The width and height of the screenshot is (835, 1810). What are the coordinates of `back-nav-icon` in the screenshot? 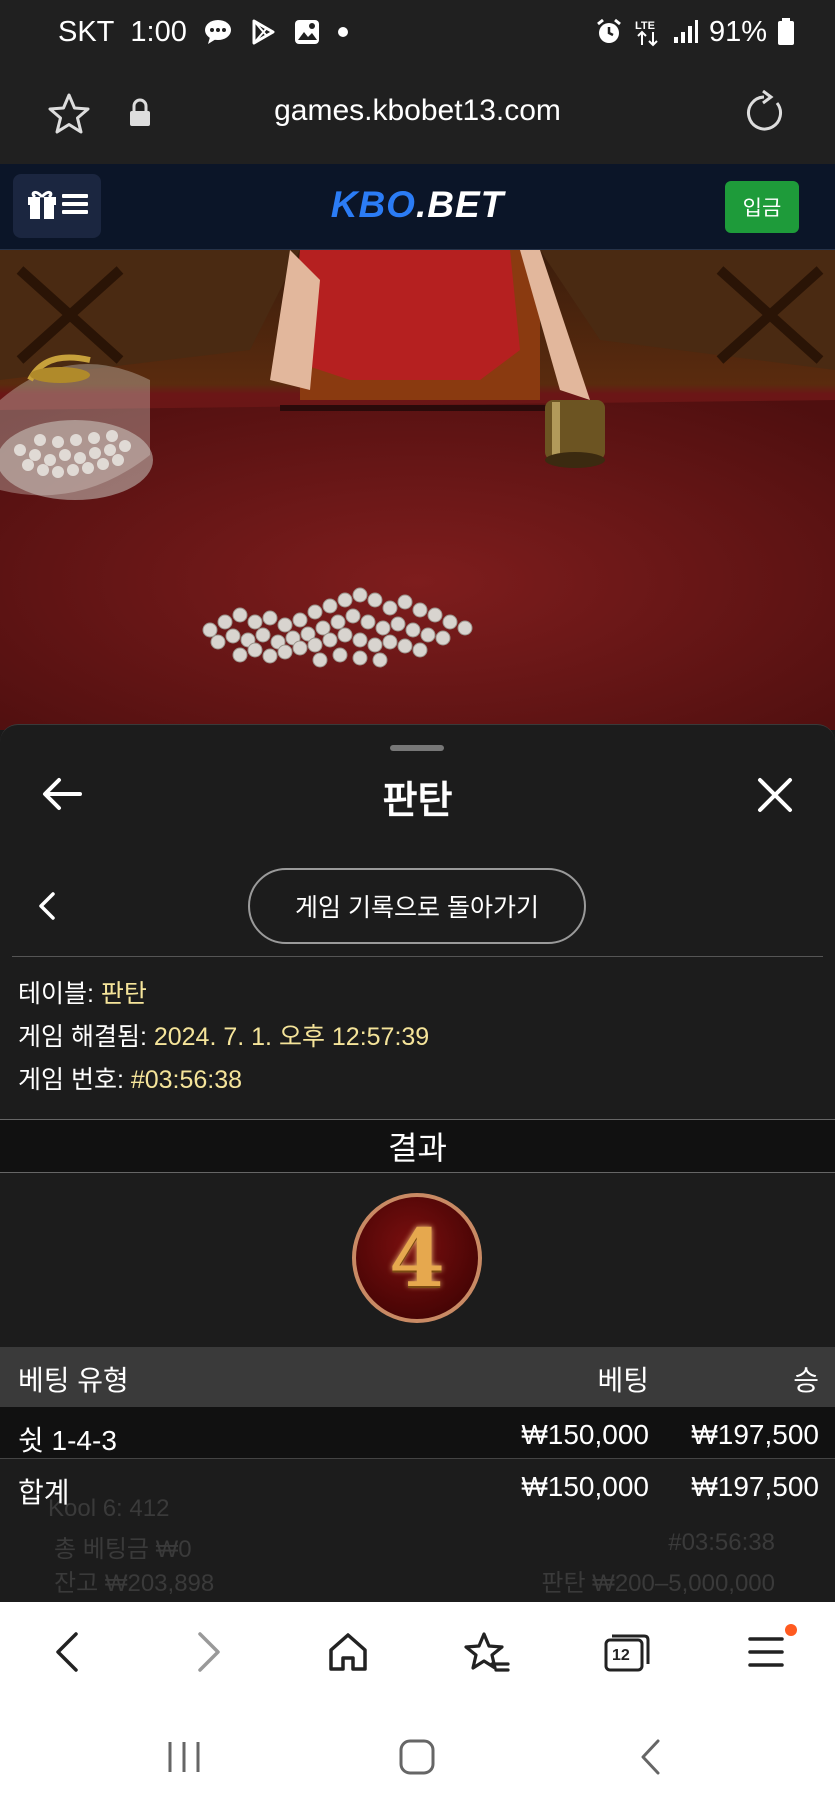 It's located at (651, 1759).